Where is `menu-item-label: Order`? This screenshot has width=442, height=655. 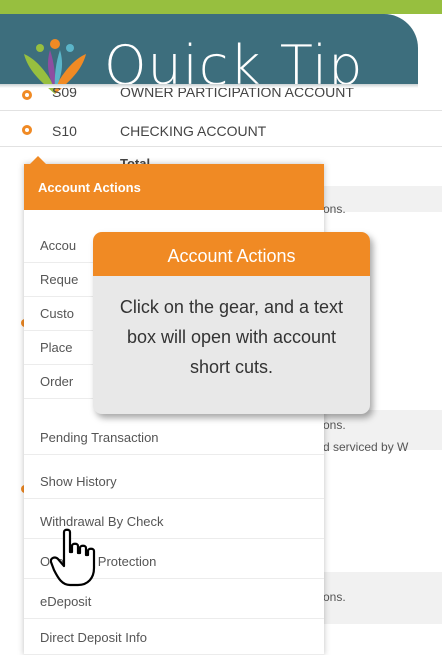 menu-item-label: Order is located at coordinates (57, 381).